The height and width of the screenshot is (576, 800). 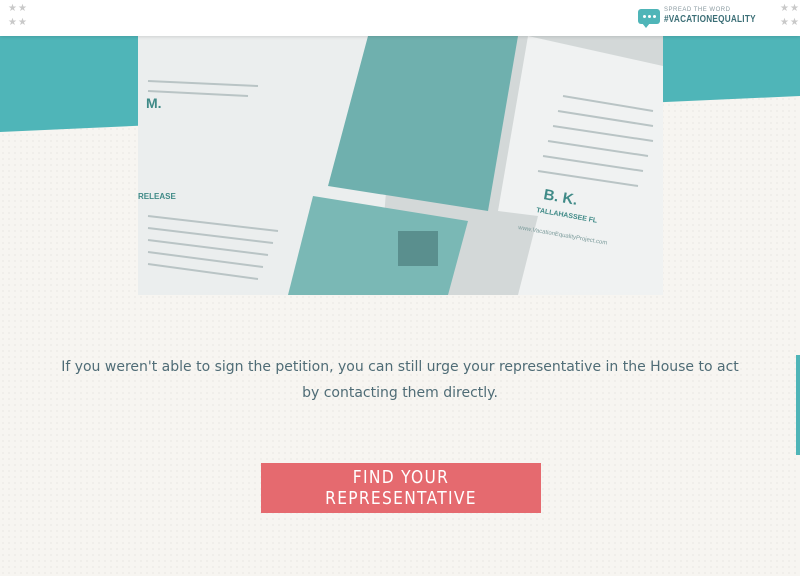 I want to click on spread-the-word-link: SPREAD THE WORD #VACATIONEQUALITY, so click(x=707, y=17).